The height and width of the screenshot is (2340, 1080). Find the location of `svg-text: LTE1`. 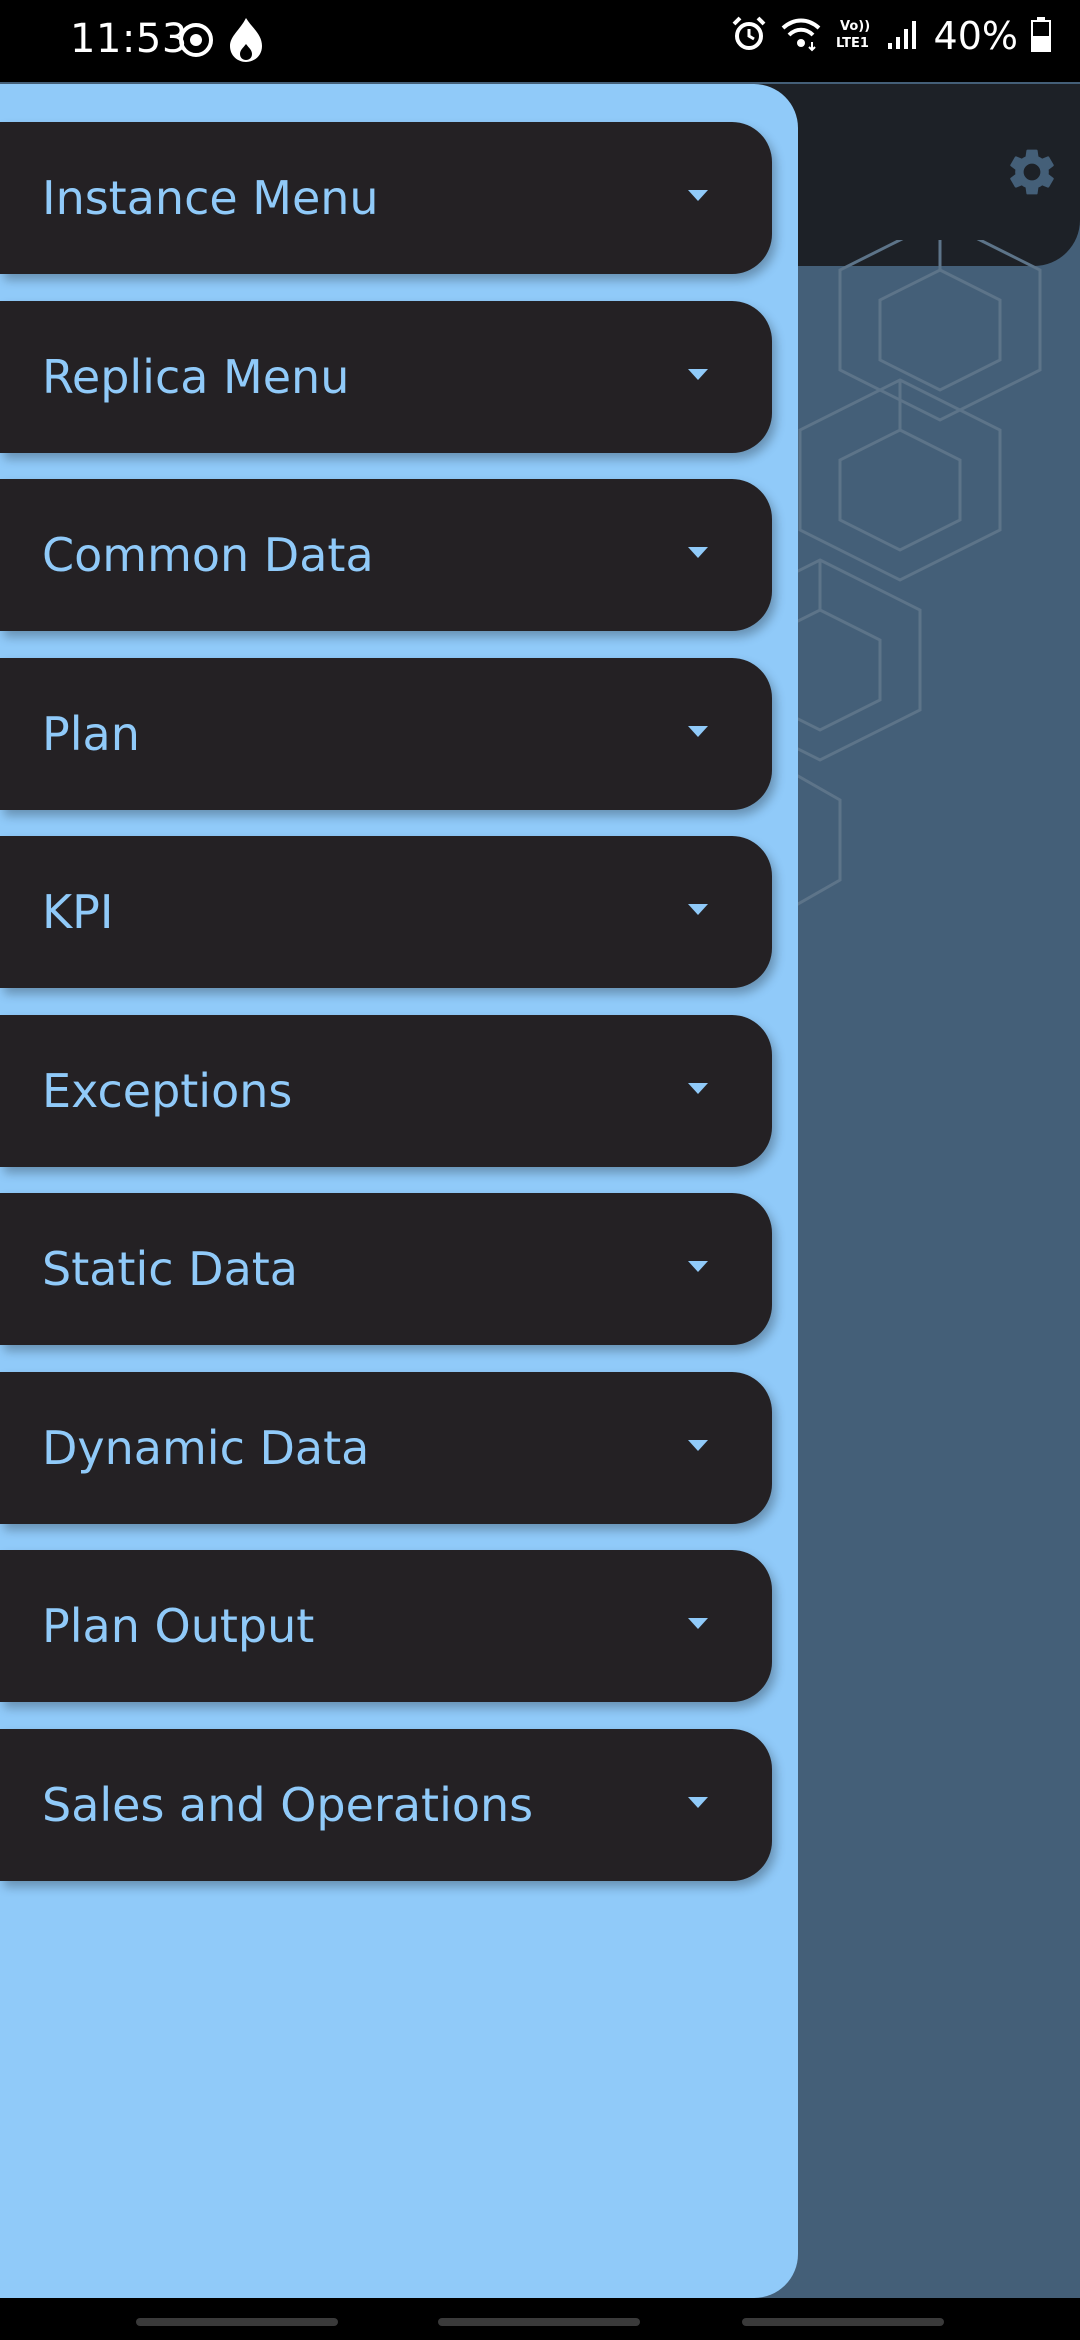

svg-text: LTE1 is located at coordinates (852, 43).